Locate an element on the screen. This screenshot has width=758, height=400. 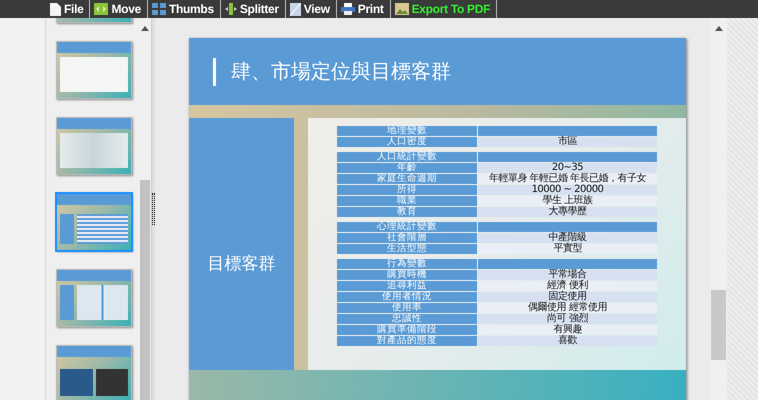
table-cell: 平實型 is located at coordinates (567, 249).